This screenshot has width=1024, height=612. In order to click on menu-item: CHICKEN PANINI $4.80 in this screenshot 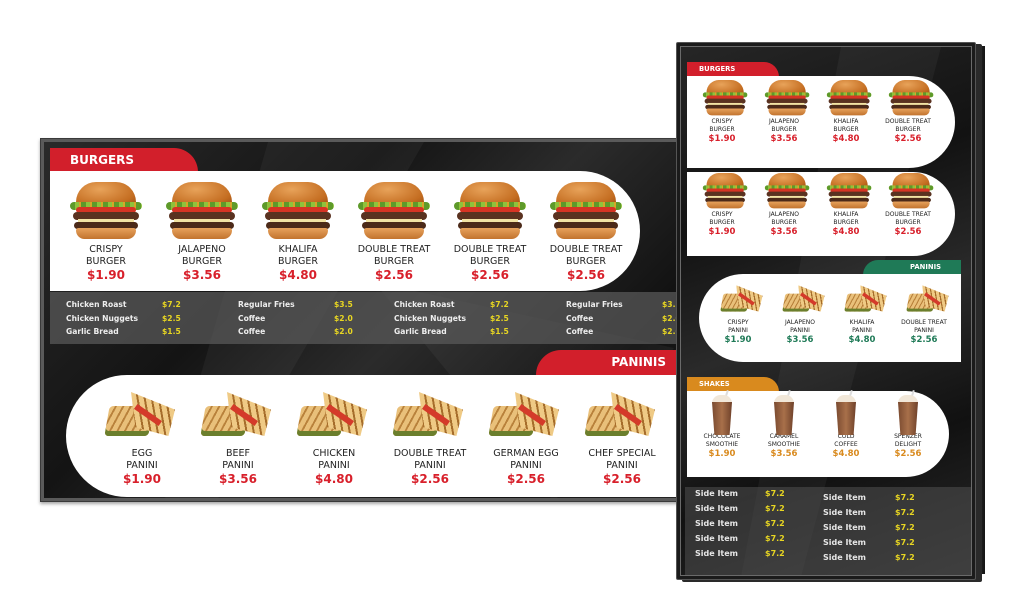, I will do `click(334, 434)`.